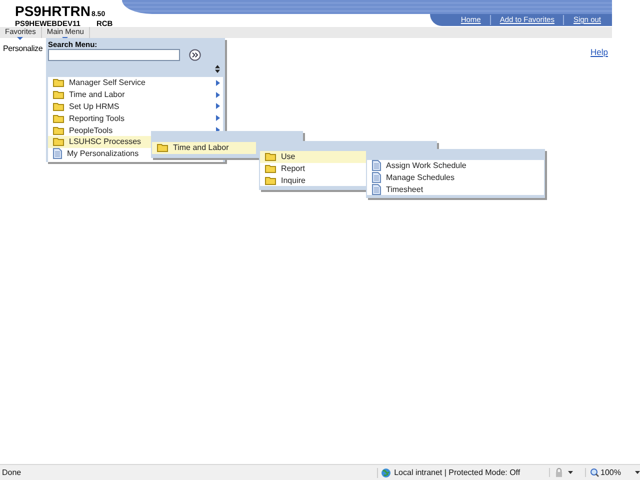  Describe the element at coordinates (455, 190) in the screenshot. I see `menu-item: Timesheet` at that location.